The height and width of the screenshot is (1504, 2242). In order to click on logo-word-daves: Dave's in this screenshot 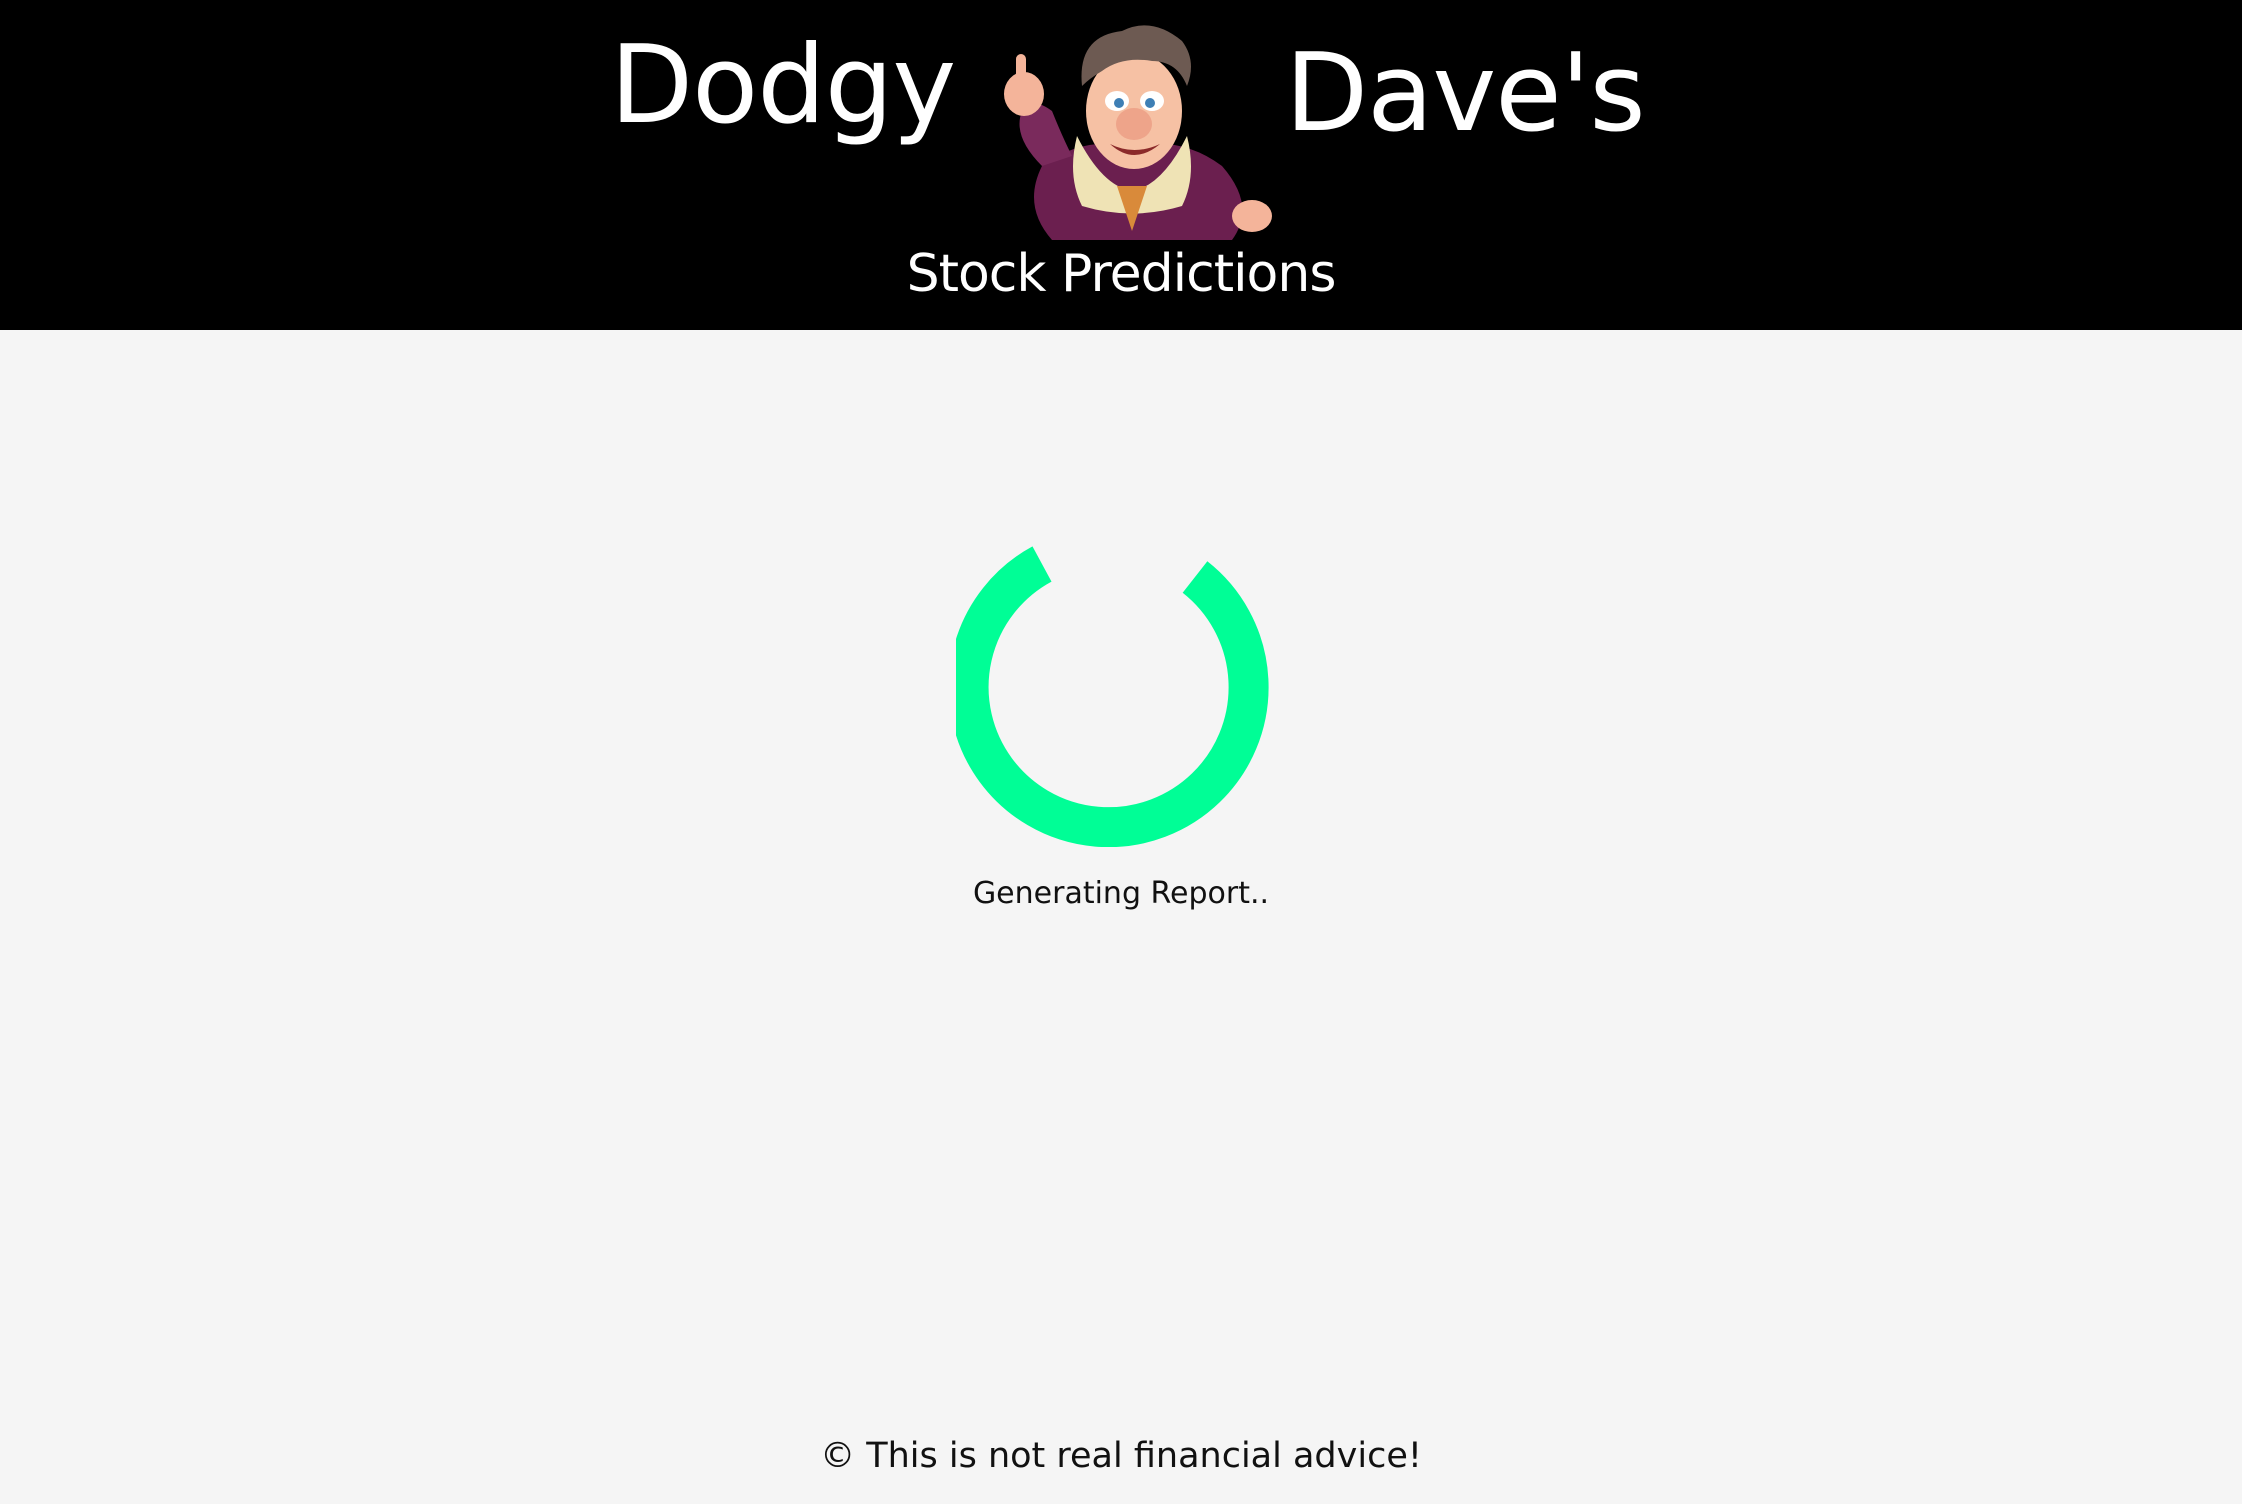, I will do `click(1465, 93)`.